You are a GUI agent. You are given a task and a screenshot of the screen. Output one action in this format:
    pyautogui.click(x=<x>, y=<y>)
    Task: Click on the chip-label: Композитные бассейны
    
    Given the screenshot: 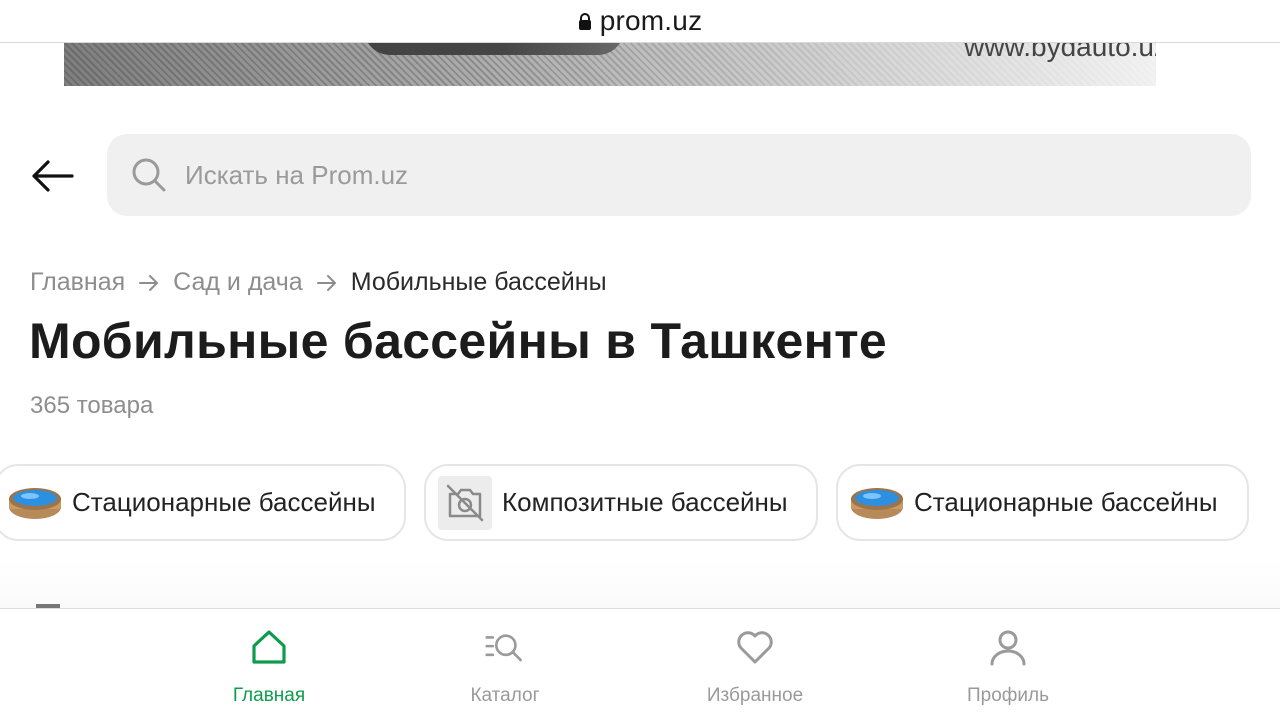 What is the action you would take?
    pyautogui.click(x=645, y=502)
    